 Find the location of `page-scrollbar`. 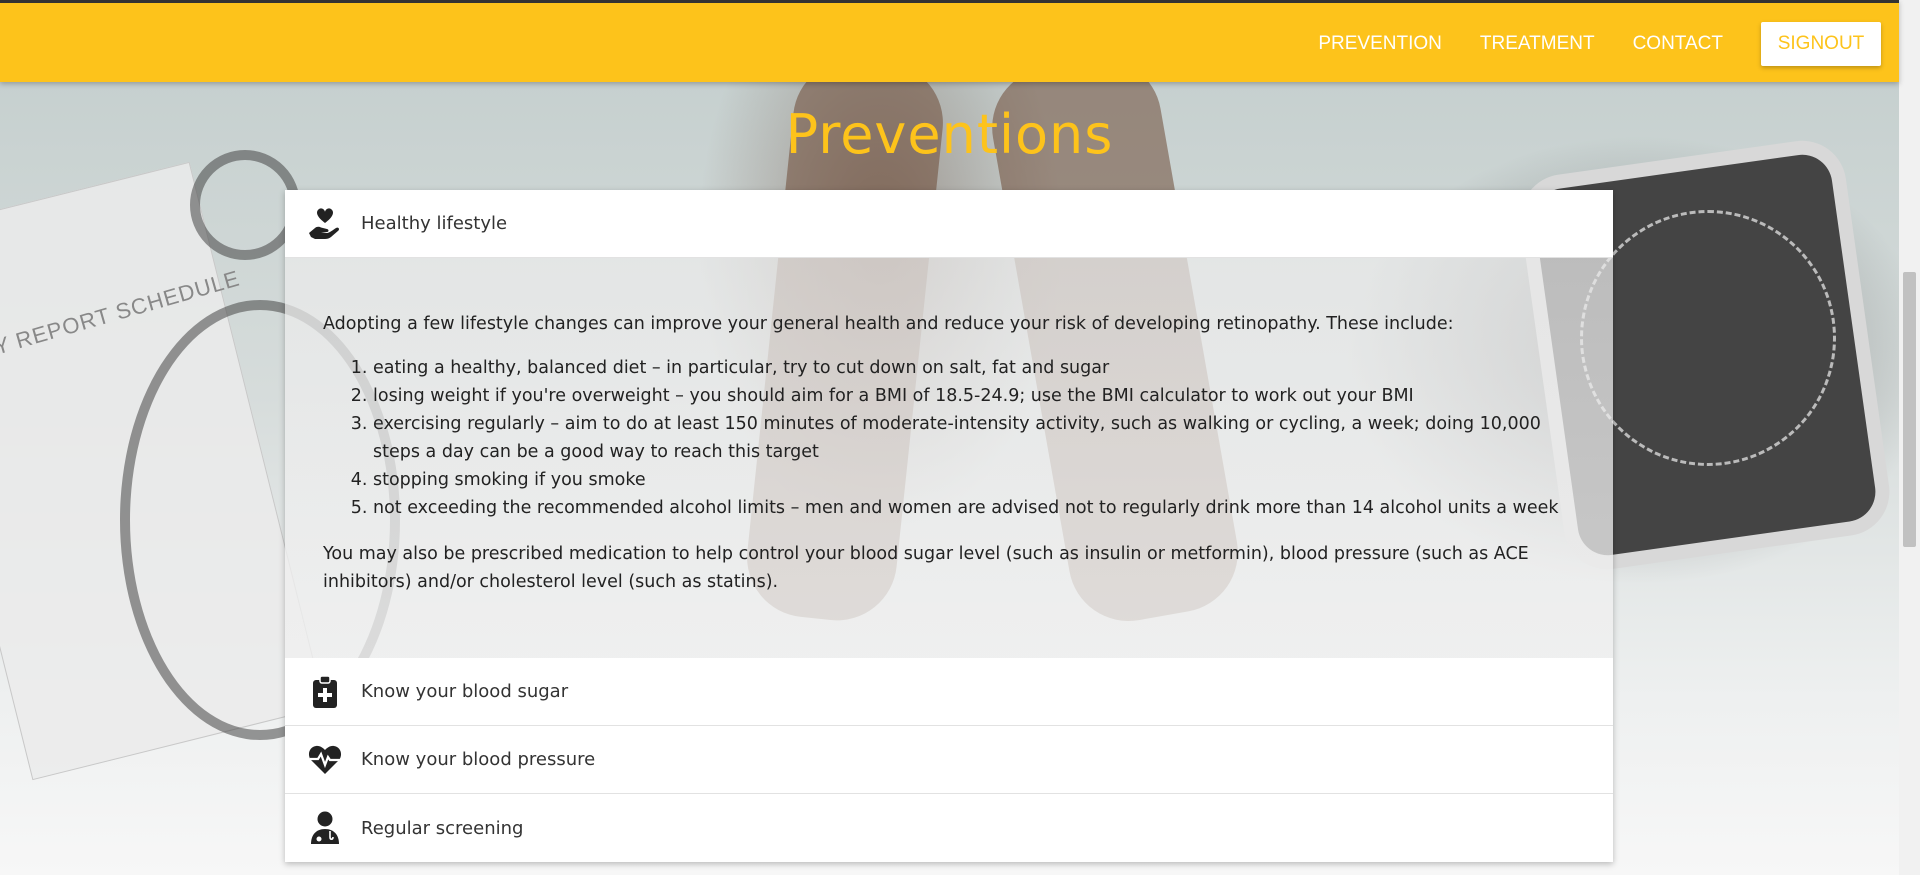

page-scrollbar is located at coordinates (1909, 437).